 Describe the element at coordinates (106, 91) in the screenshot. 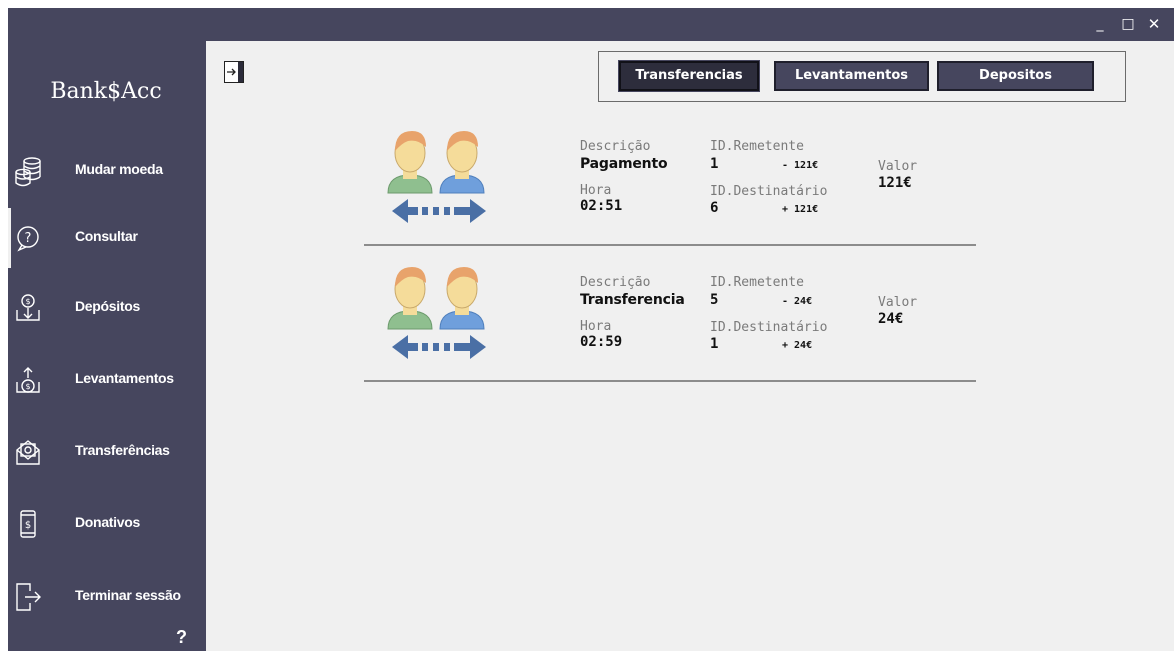

I see `app-logo: Bank$Acc` at that location.